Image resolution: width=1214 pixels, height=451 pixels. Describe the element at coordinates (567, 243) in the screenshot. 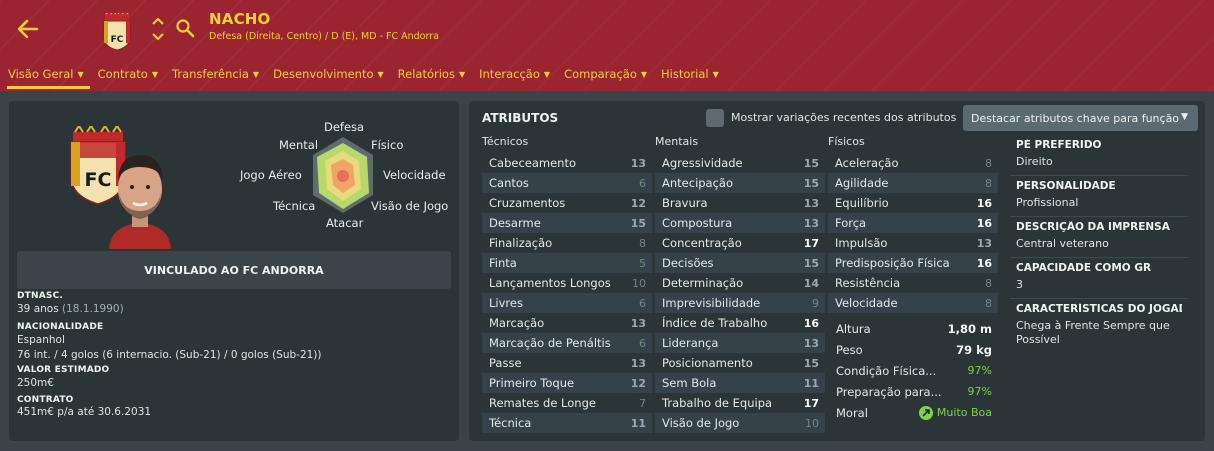

I see `technical-attribute-row: Finalização 8` at that location.